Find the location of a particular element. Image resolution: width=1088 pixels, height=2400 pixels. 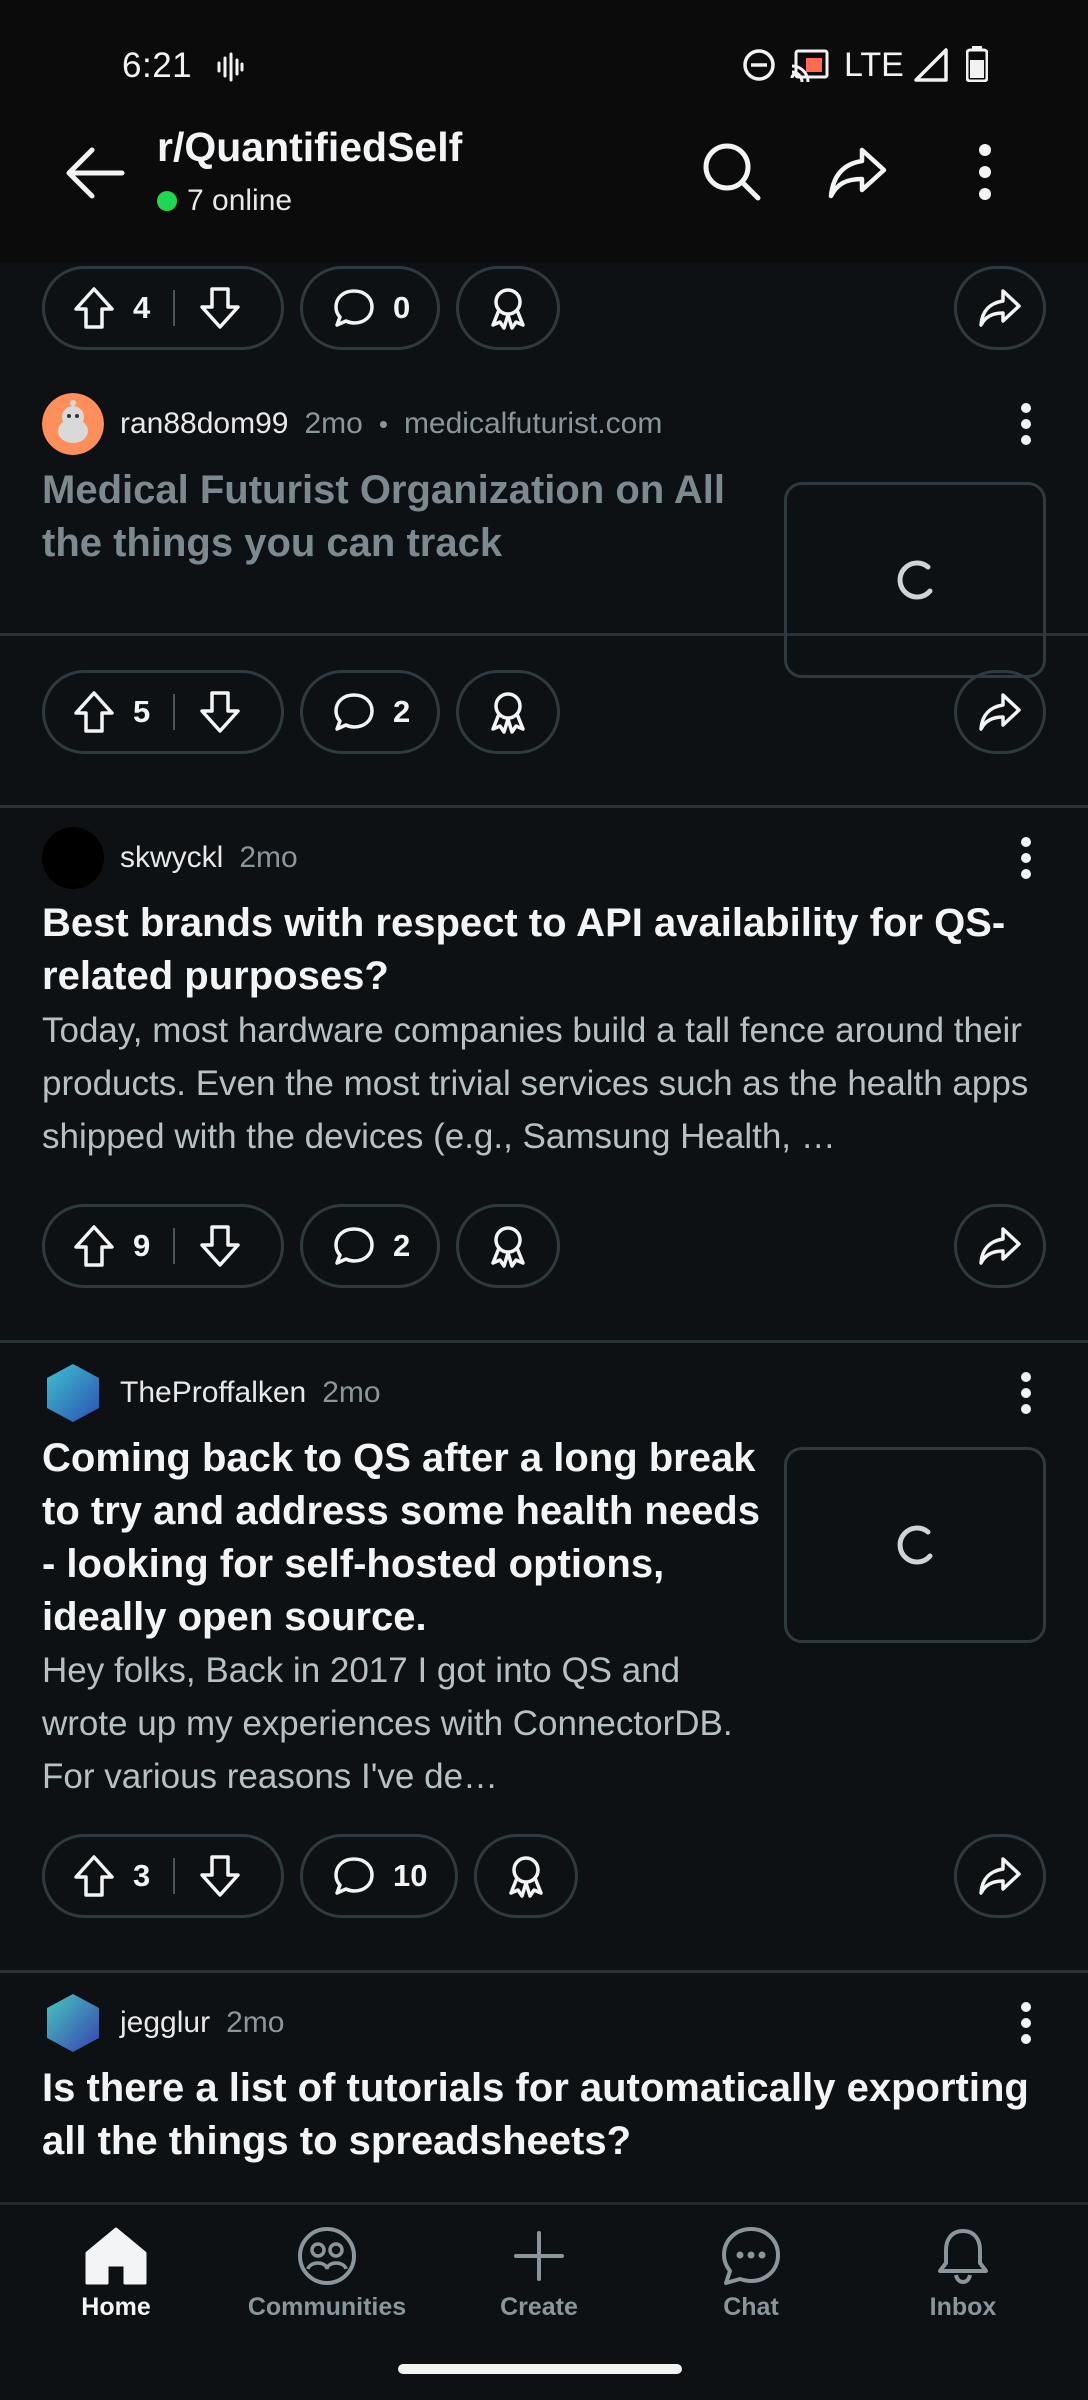

battery-icon is located at coordinates (977, 64).